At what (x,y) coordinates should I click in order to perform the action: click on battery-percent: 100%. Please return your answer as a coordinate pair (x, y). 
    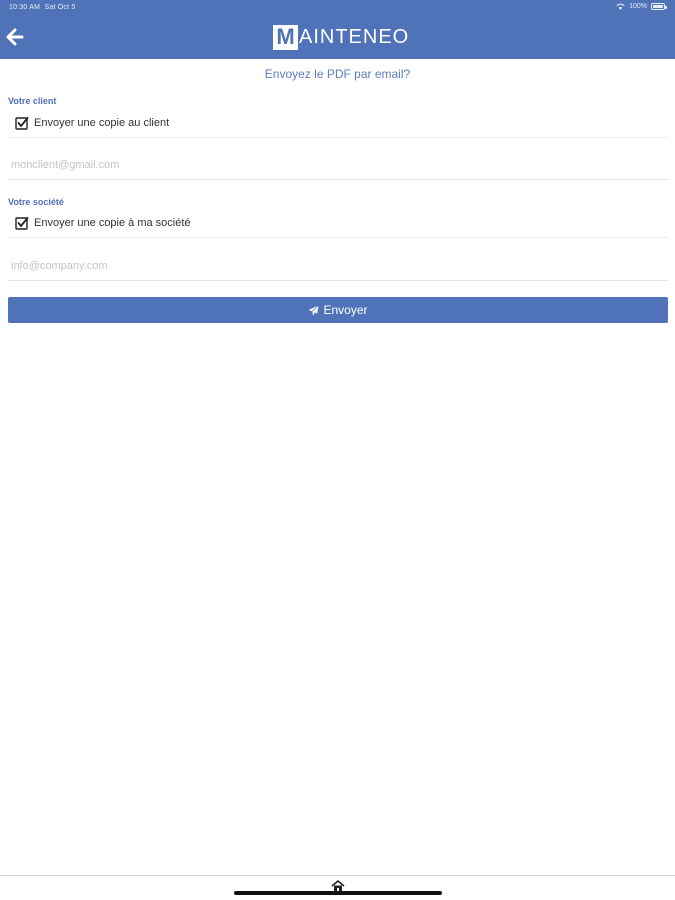
    Looking at the image, I should click on (638, 6).